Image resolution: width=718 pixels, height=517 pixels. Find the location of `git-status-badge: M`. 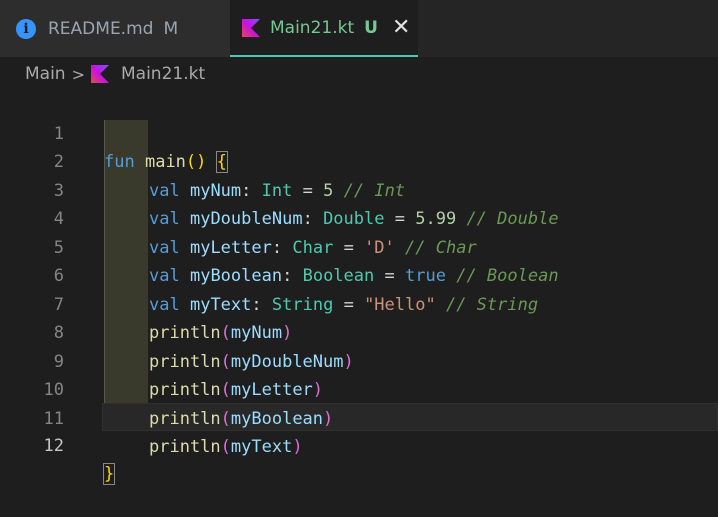

git-status-badge: M is located at coordinates (171, 28).